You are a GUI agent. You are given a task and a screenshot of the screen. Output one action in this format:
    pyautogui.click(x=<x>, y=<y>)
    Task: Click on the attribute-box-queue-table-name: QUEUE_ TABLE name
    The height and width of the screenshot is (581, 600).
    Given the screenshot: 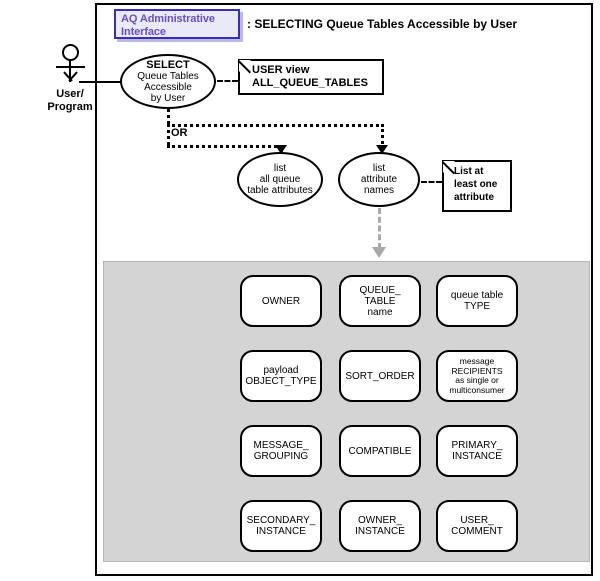 What is the action you would take?
    pyautogui.click(x=380, y=301)
    